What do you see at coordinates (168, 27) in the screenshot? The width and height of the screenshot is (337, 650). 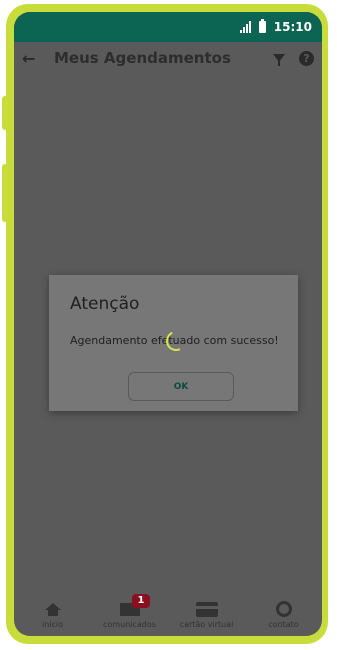 I see `status-bar: 15:10` at bounding box center [168, 27].